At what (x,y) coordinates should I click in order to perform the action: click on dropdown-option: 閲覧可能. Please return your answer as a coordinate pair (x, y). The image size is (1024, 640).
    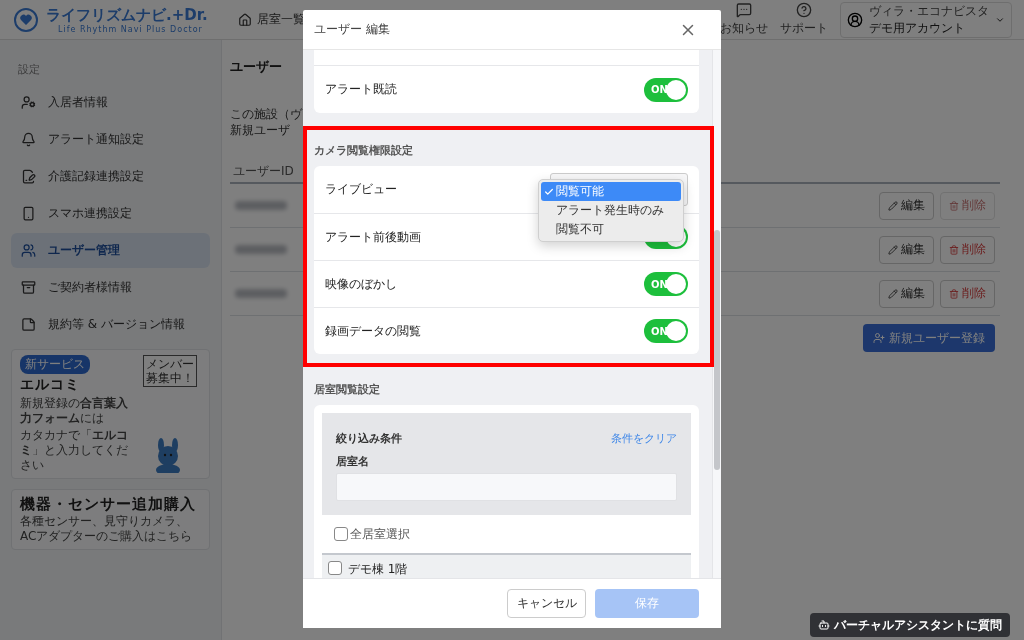
    Looking at the image, I should click on (611, 191).